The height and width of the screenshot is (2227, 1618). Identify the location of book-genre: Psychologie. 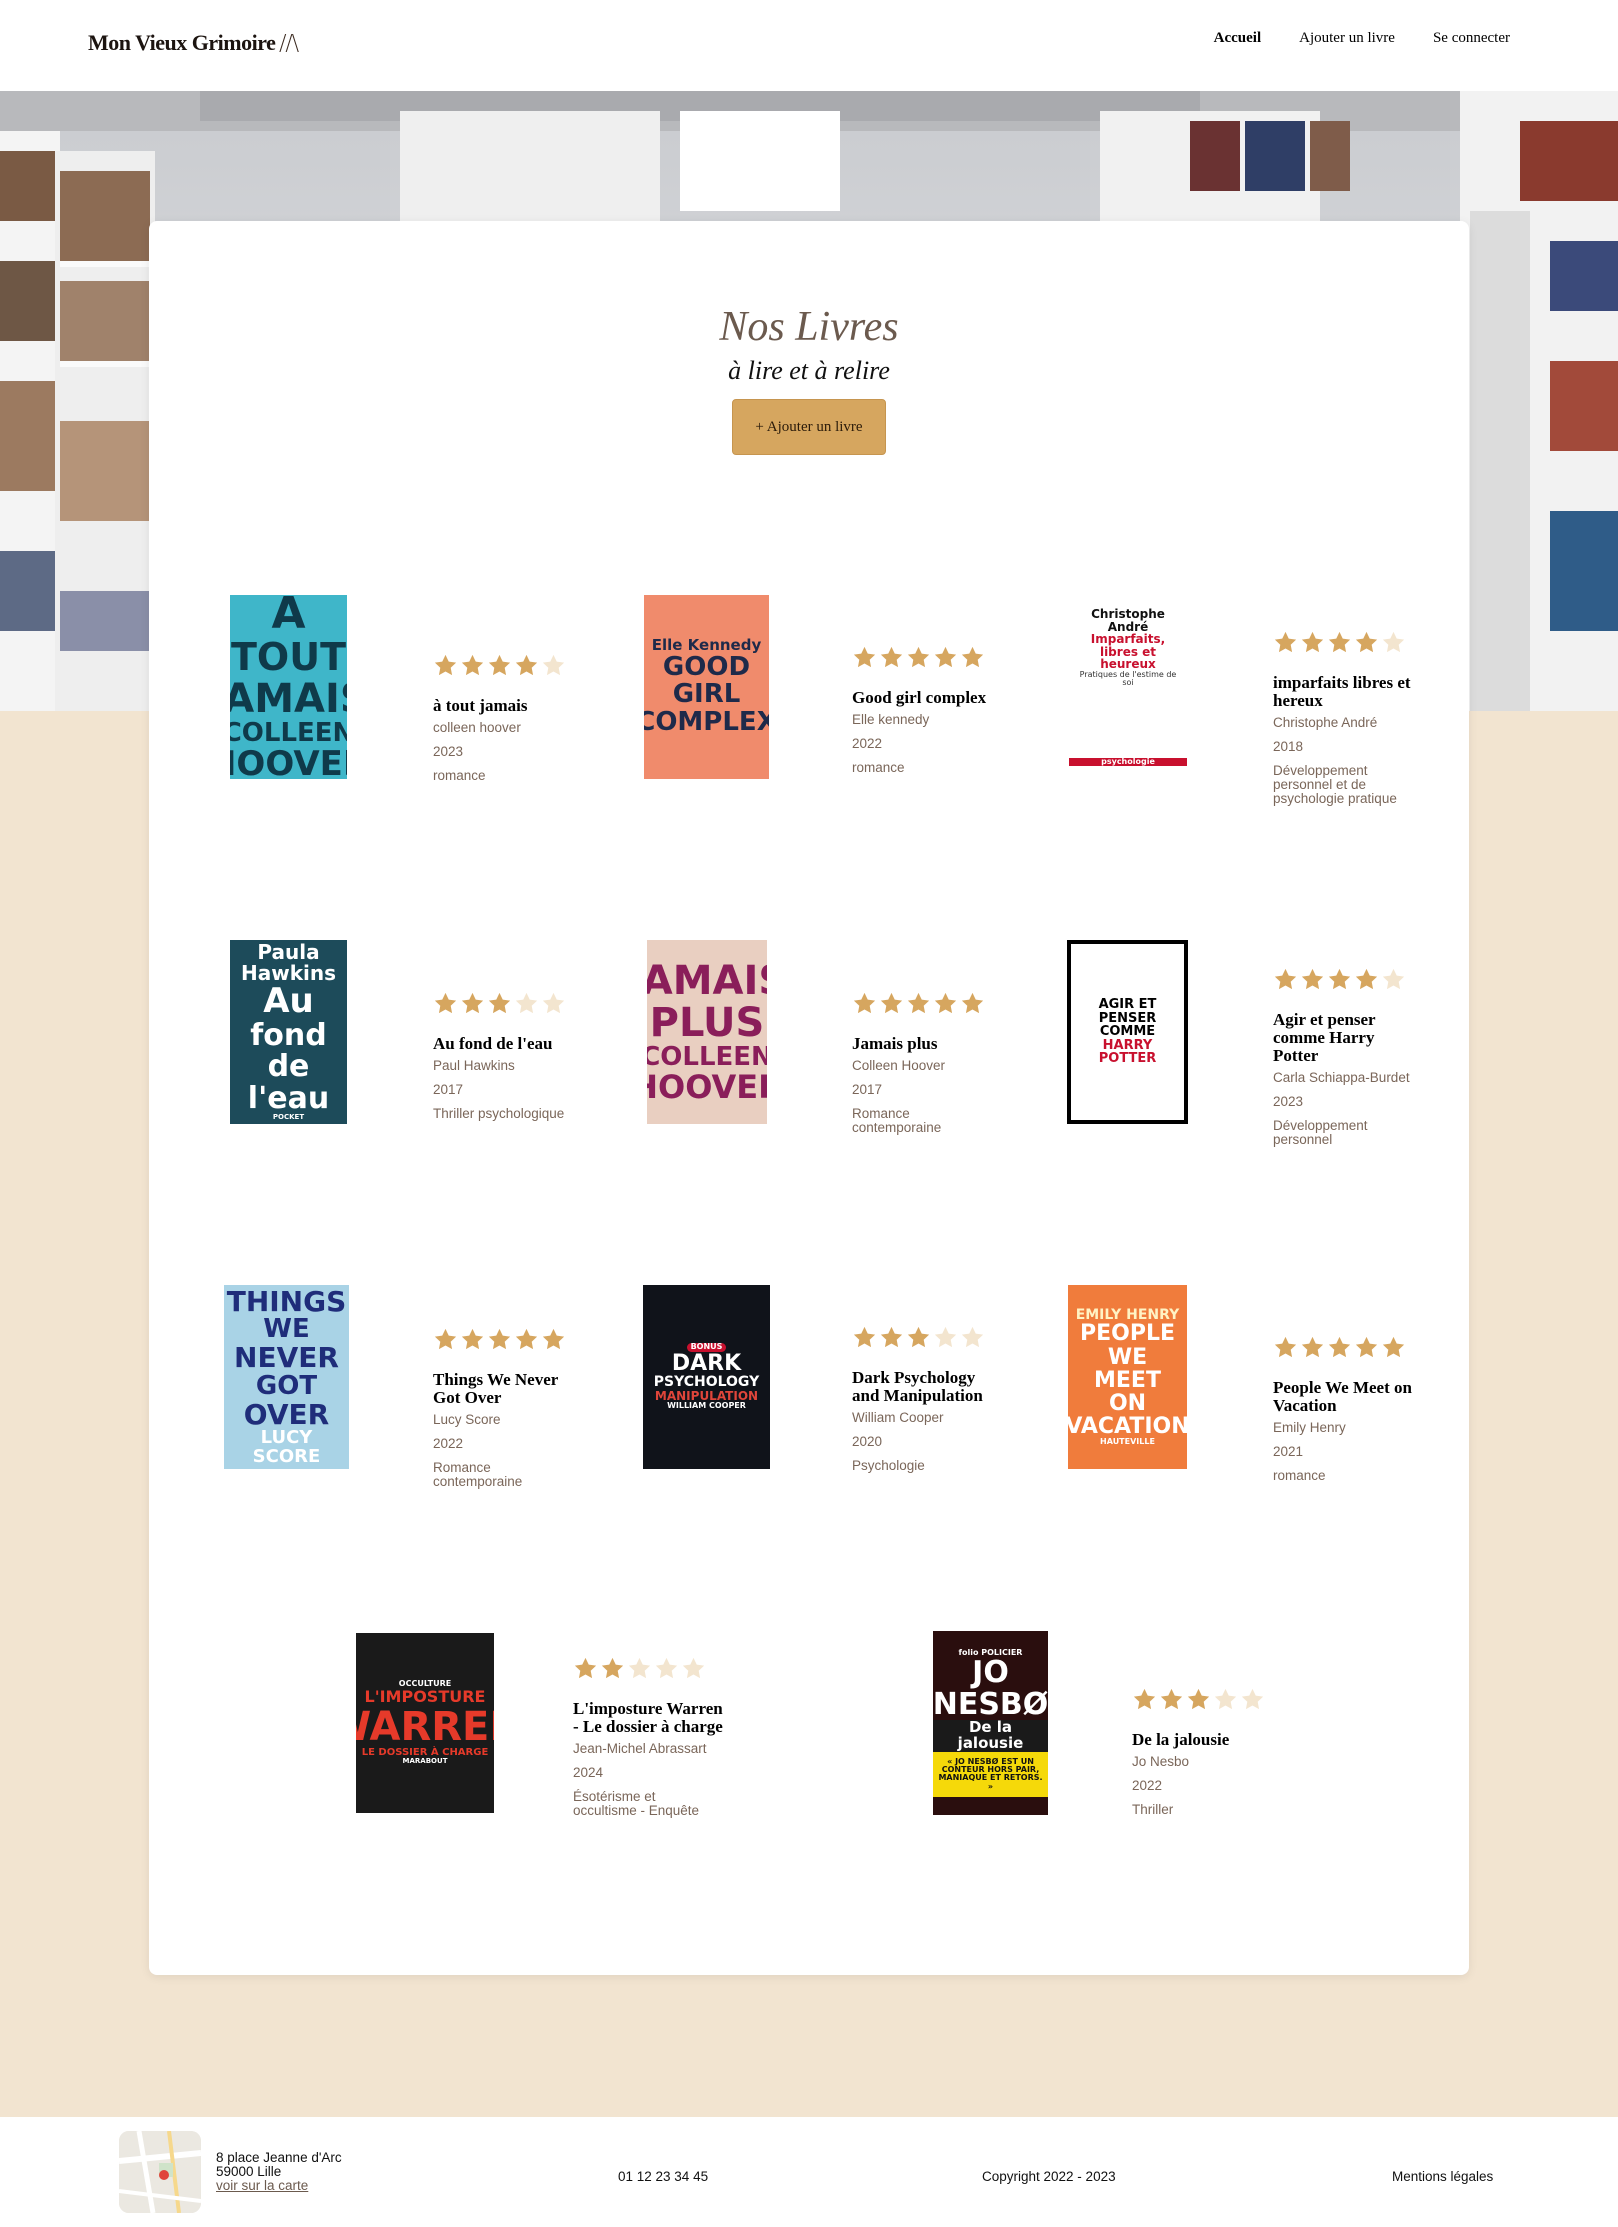
(888, 1465).